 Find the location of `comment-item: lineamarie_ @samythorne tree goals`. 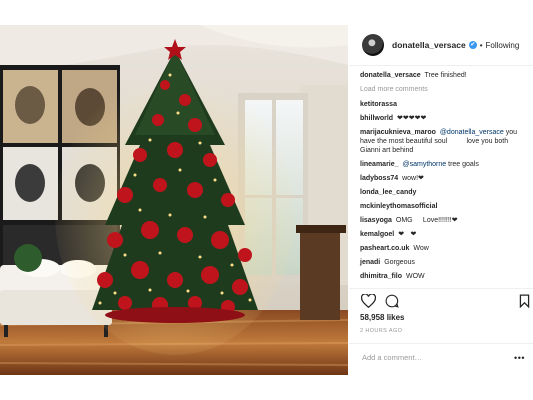

comment-item: lineamarie_ @samythorne tree goals is located at coordinates (445, 164).